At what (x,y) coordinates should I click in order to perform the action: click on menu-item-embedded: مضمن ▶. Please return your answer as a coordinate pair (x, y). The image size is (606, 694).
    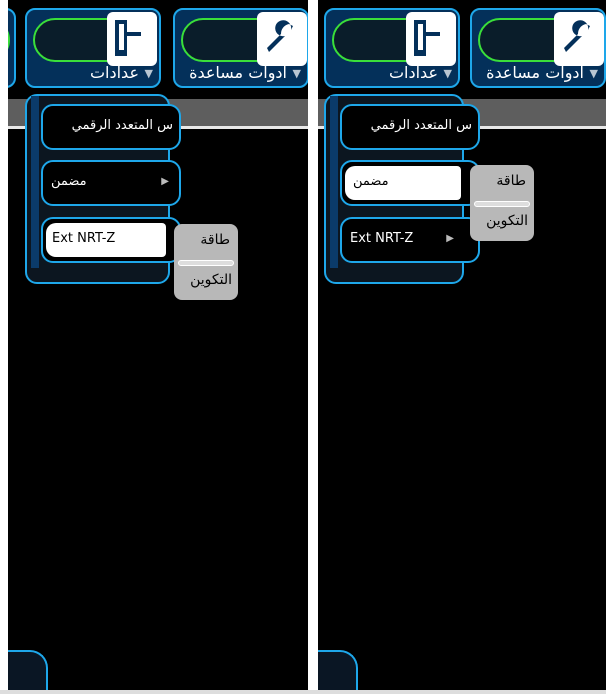
    Looking at the image, I should click on (111, 183).